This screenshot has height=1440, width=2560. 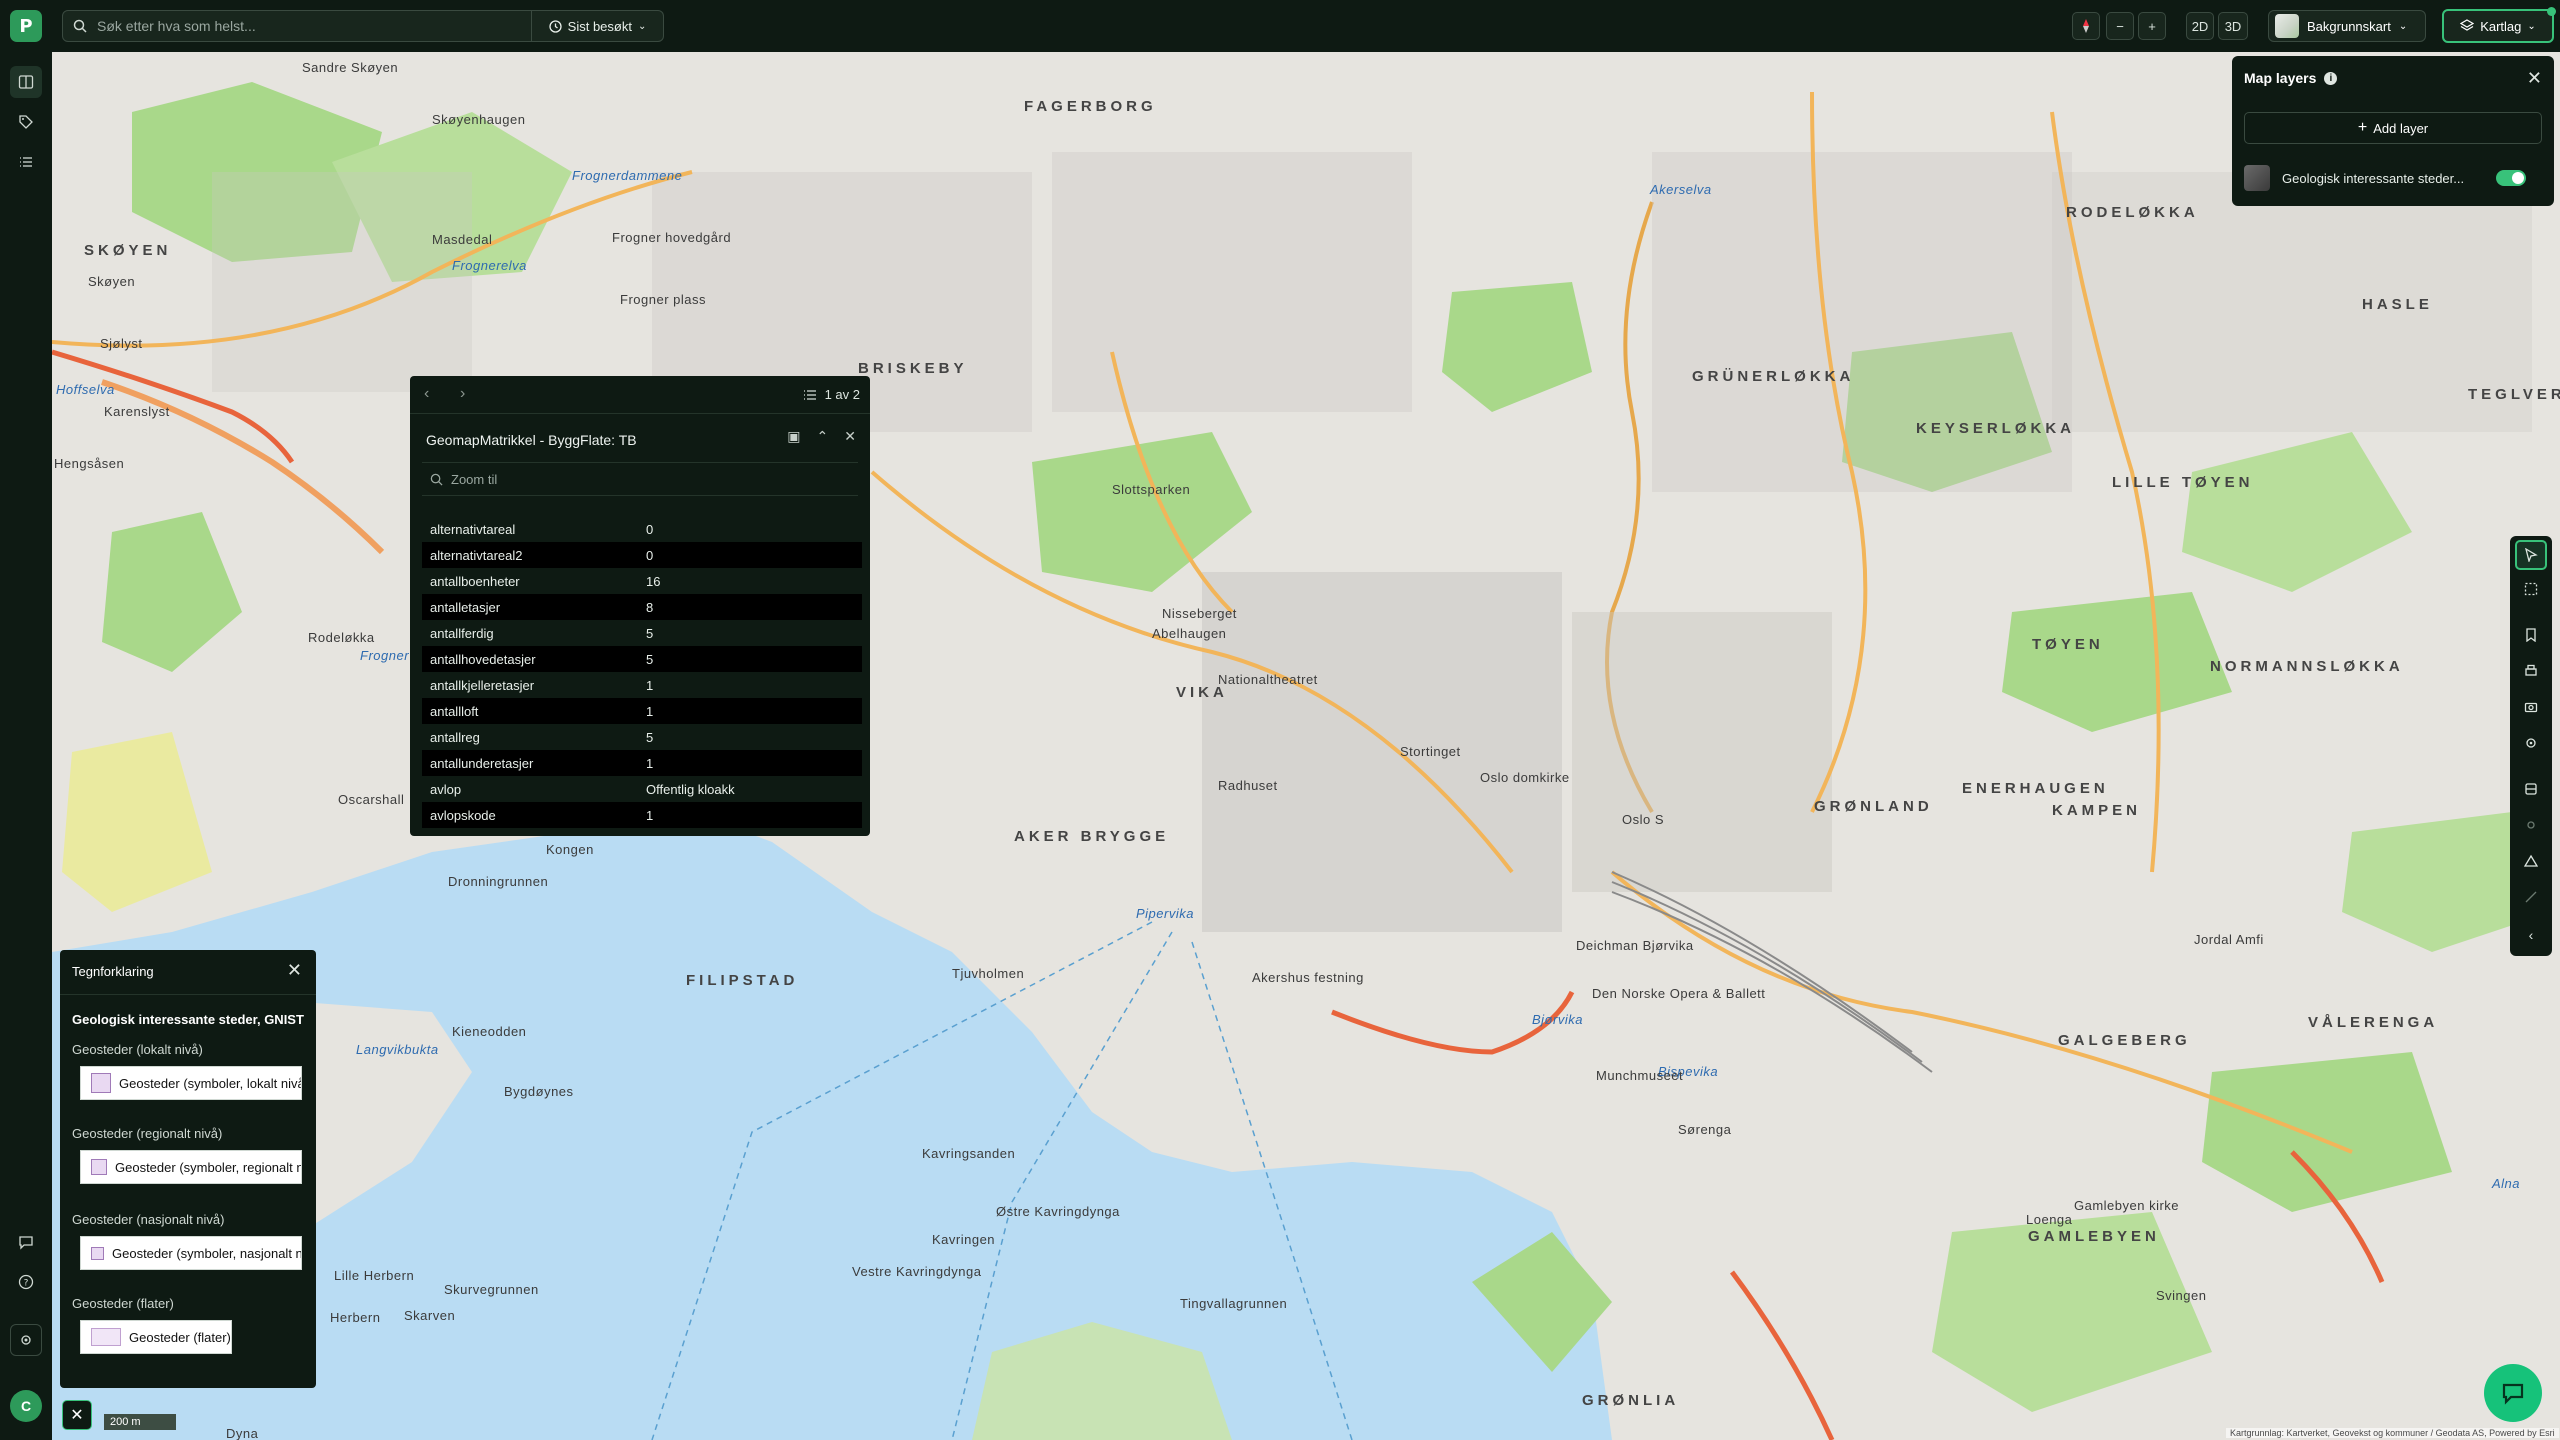 I want to click on tags-button, so click(x=26, y=122).